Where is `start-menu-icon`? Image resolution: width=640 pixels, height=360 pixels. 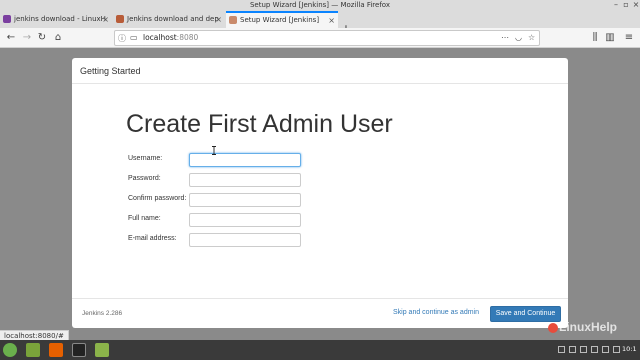 start-menu-icon is located at coordinates (10, 350).